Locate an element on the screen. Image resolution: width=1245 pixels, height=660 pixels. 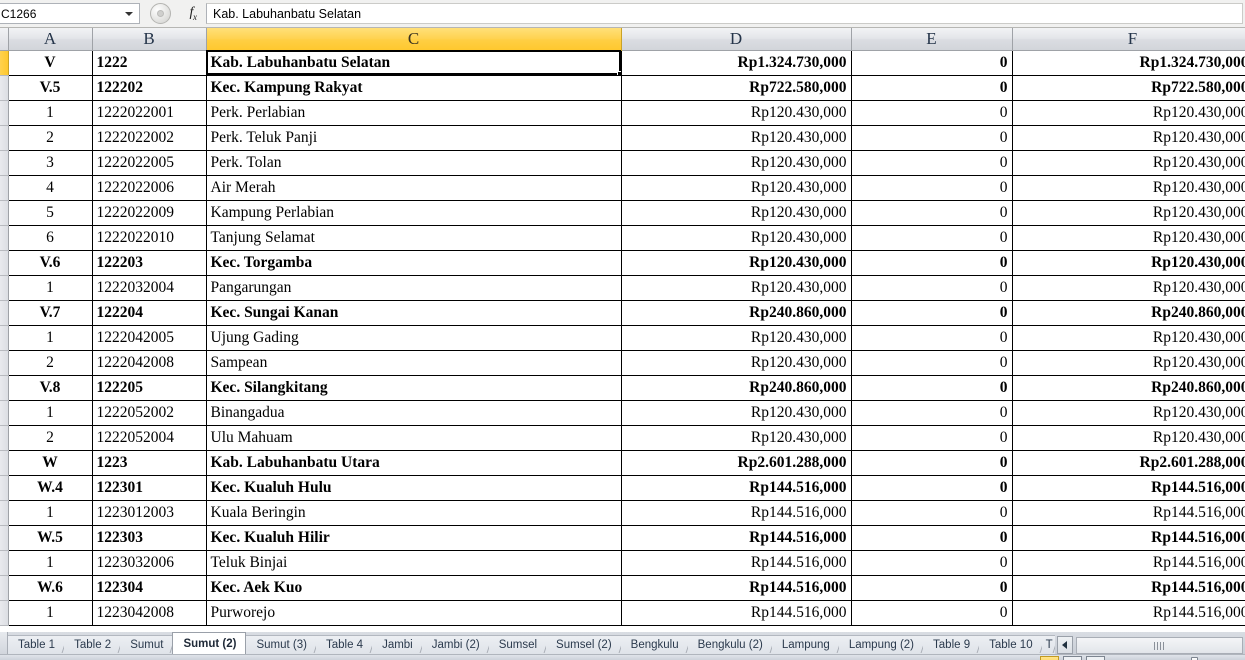
sheet-tab-bengkulu-2: Bengkulu (2) is located at coordinates (729, 644).